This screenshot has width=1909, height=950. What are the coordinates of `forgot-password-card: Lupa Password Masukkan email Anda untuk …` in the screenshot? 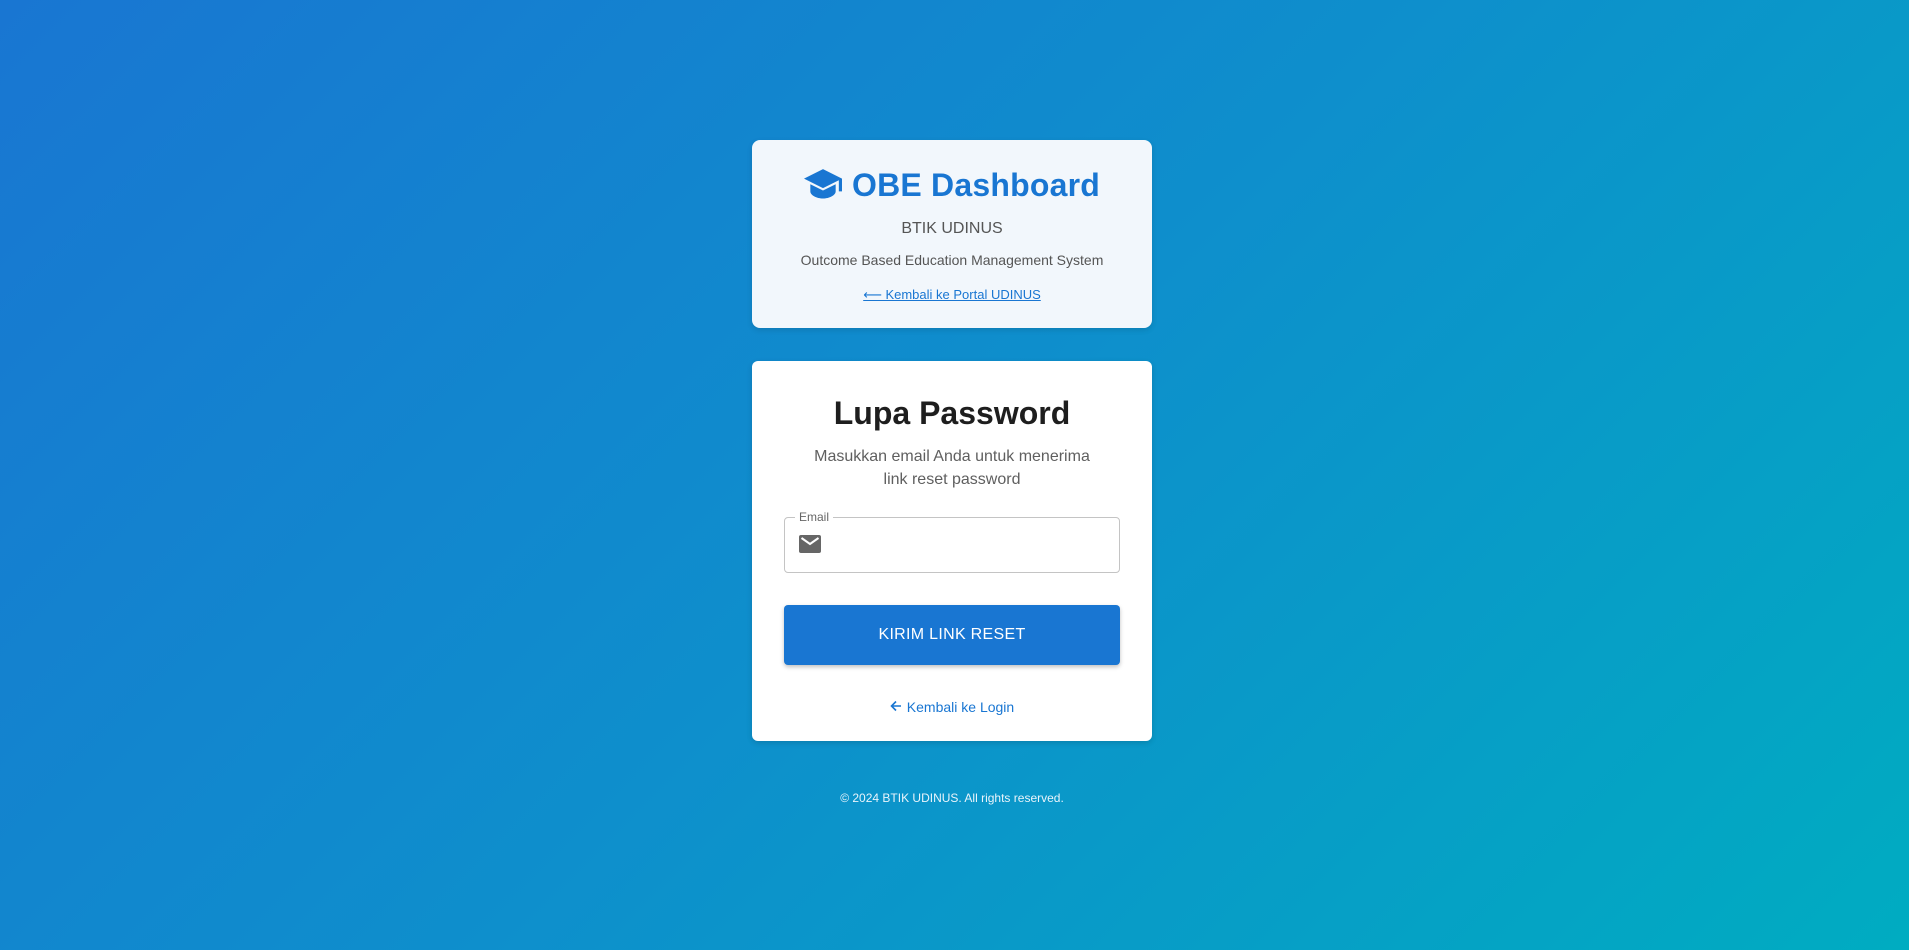 It's located at (952, 551).